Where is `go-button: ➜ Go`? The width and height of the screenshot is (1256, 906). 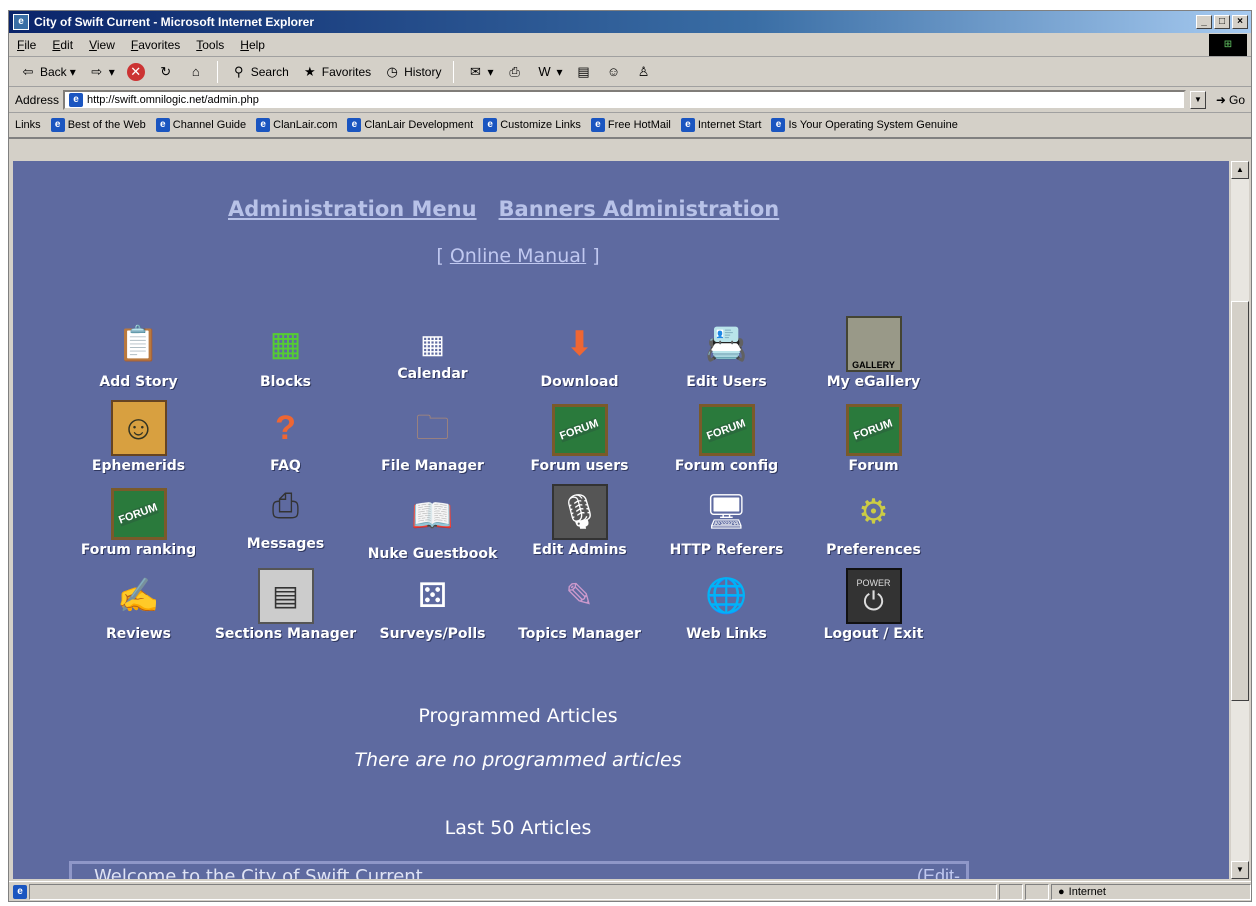
go-button: ➜ Go is located at coordinates (1230, 100).